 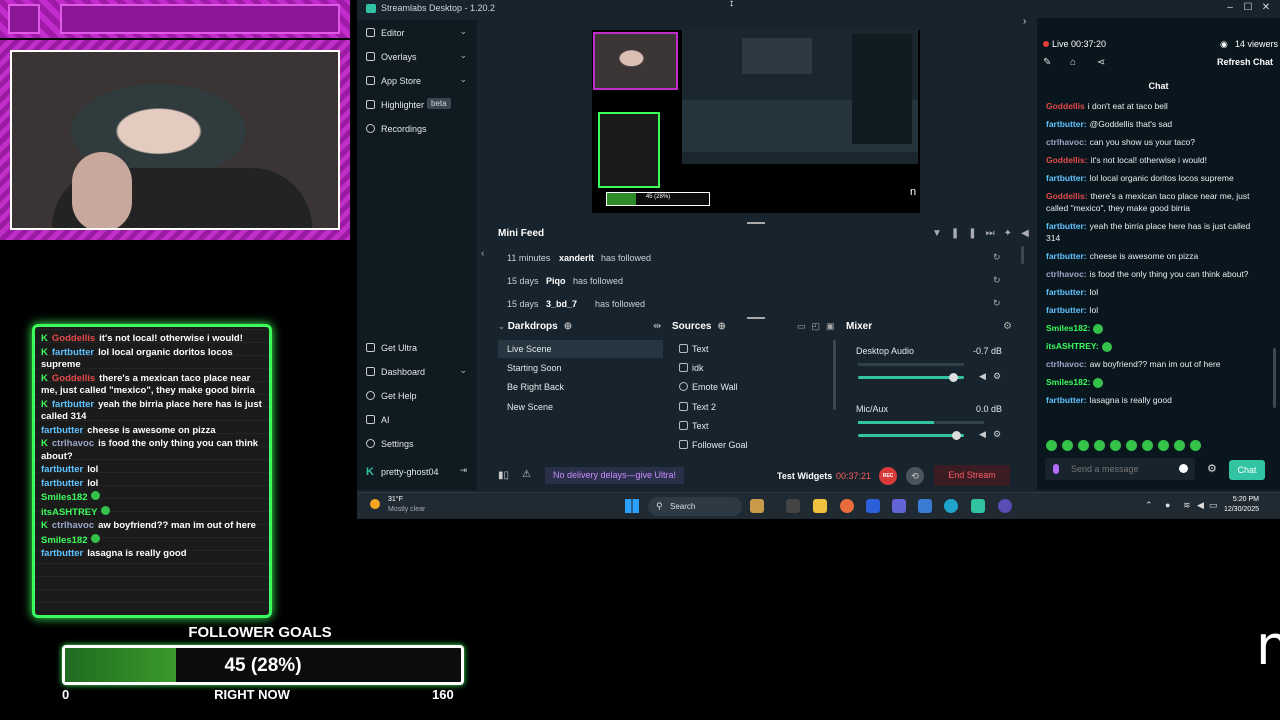 I want to click on nav-recordings: Recordings, so click(x=417, y=129).